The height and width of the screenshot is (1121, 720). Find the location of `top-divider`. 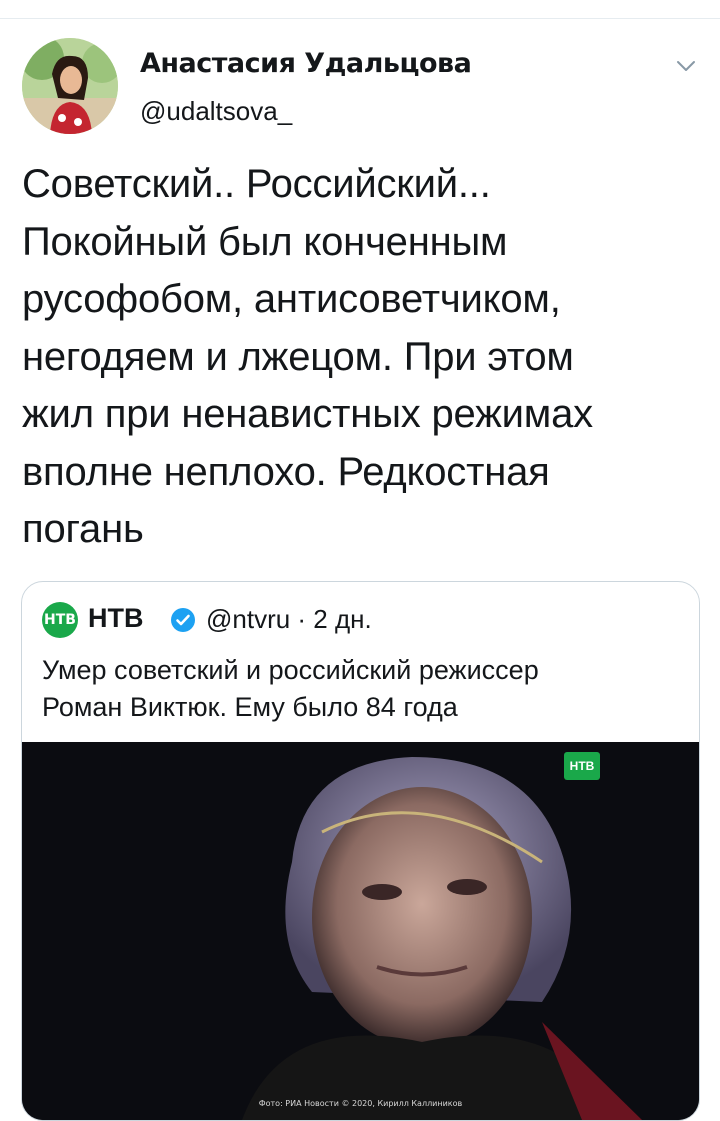

top-divider is located at coordinates (360, 18).